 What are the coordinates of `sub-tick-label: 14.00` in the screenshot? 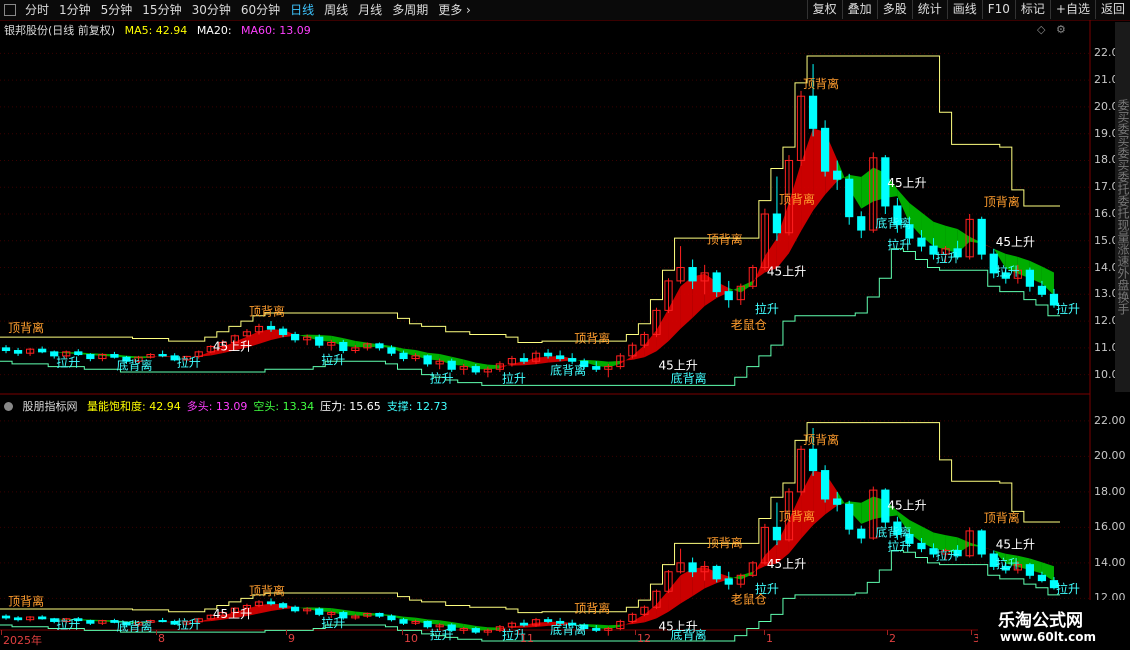 It's located at (1110, 562).